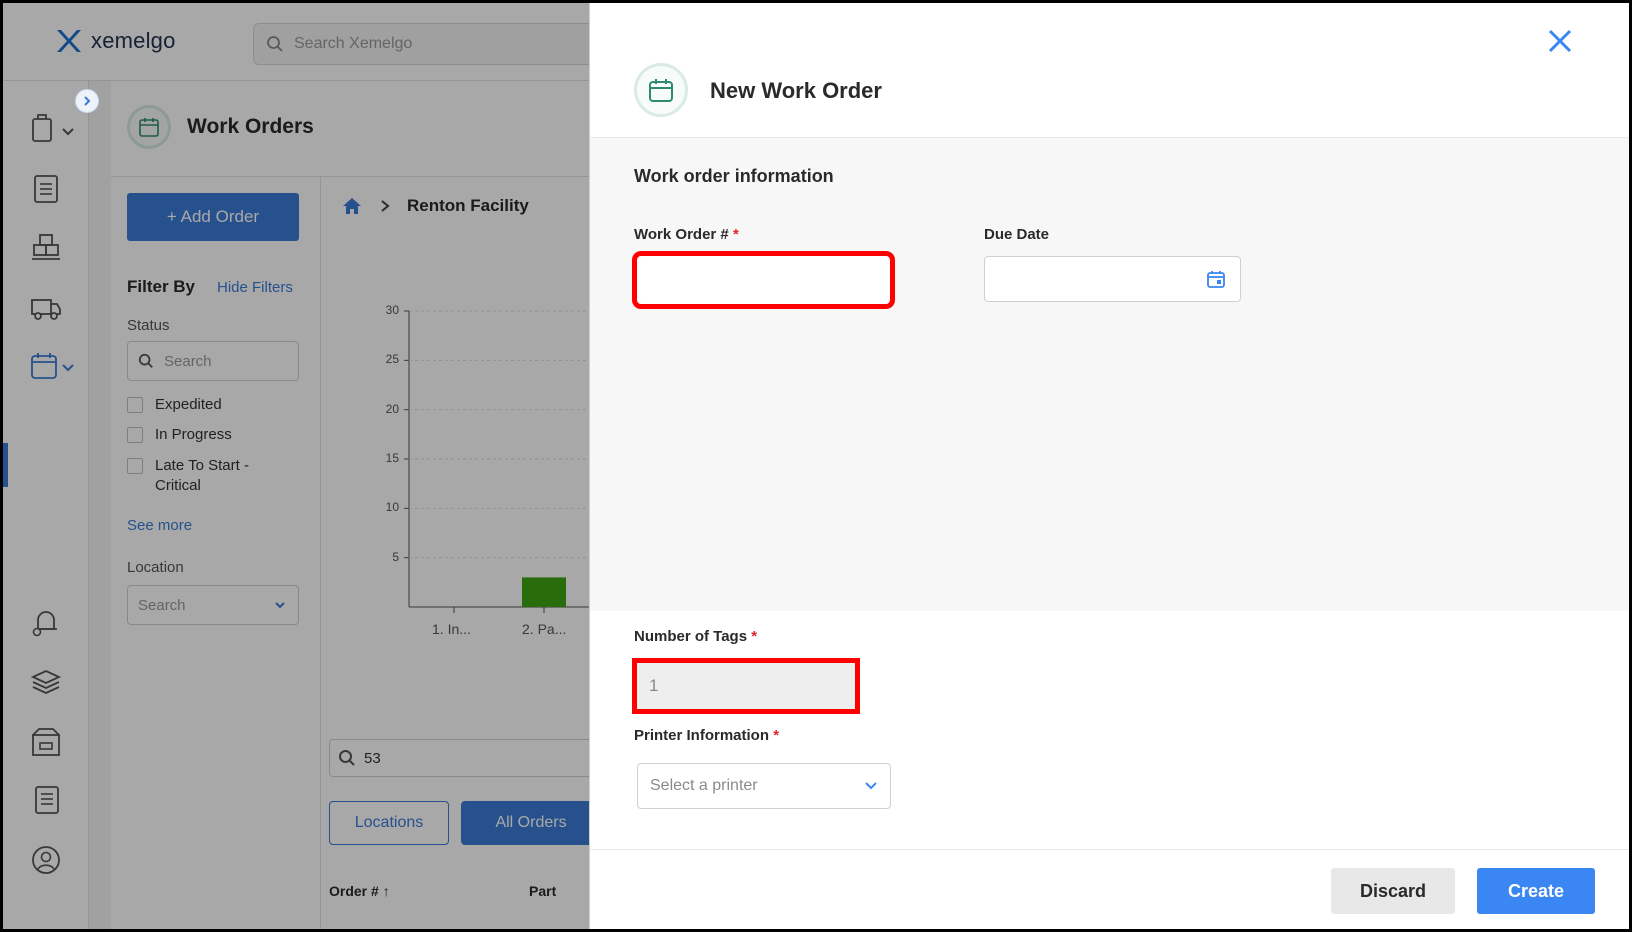 The image size is (1632, 932). I want to click on due-date-input, so click(1112, 279).